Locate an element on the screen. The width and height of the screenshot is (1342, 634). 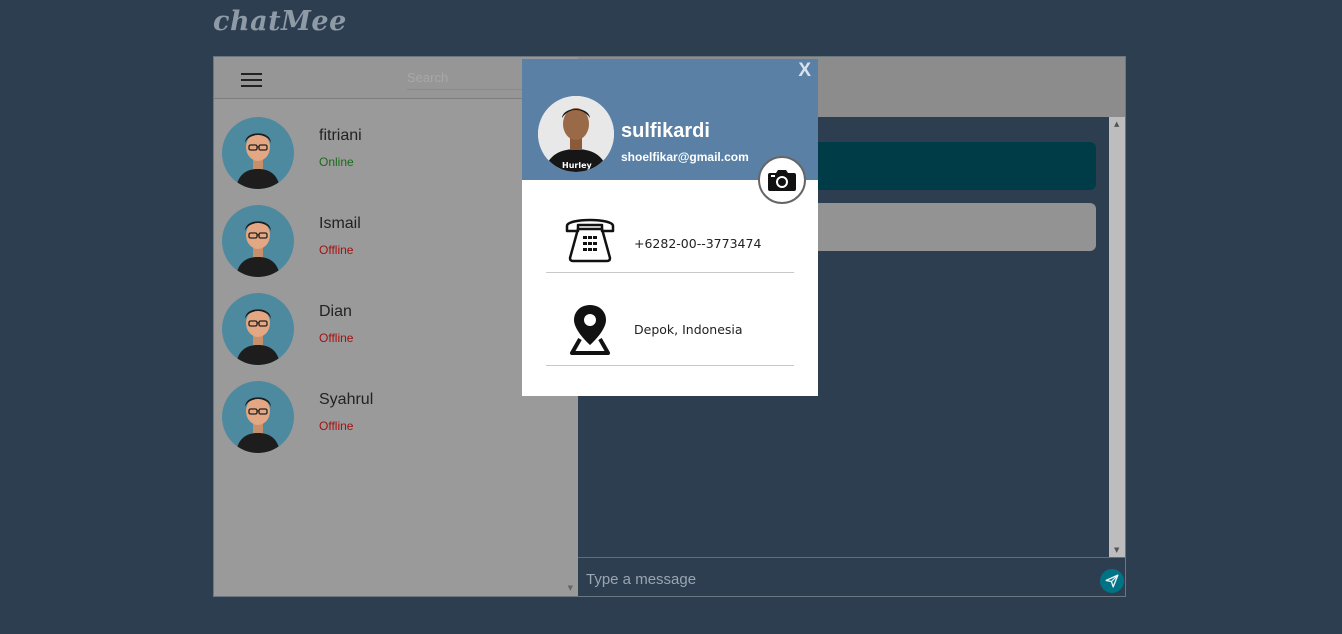
profile-email: shoelfikar@gmail.com is located at coordinates (685, 157).